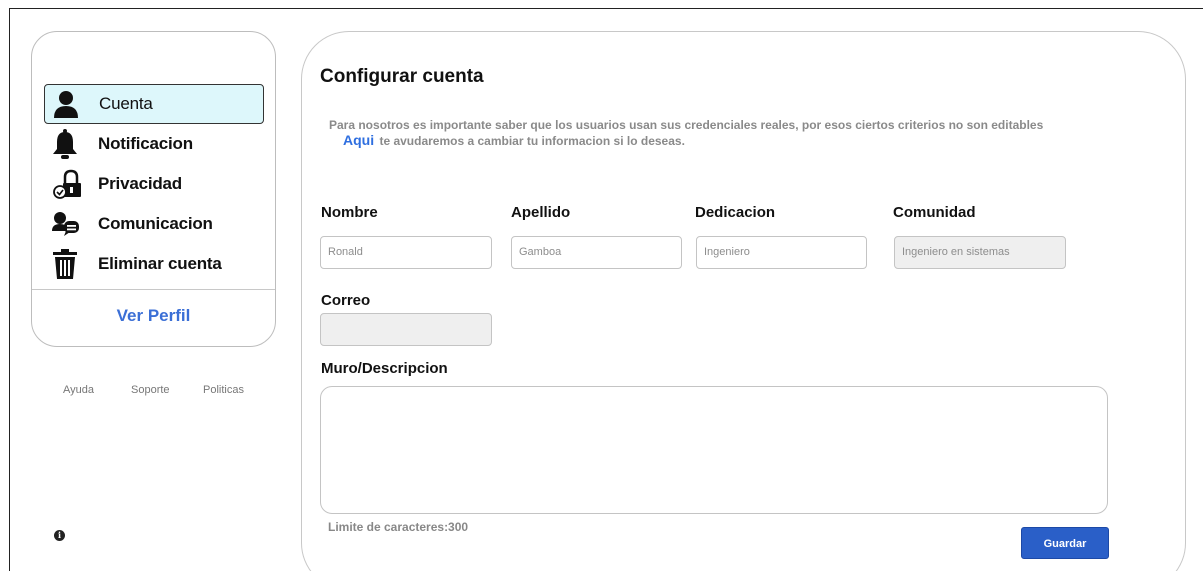  What do you see at coordinates (69, 264) in the screenshot?
I see `trash-icon` at bounding box center [69, 264].